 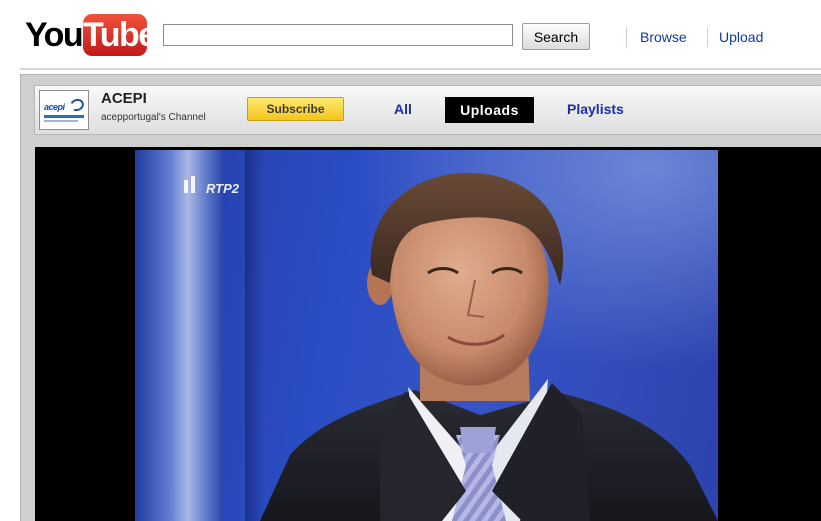 What do you see at coordinates (741, 37) in the screenshot?
I see `upload-link: Upload` at bounding box center [741, 37].